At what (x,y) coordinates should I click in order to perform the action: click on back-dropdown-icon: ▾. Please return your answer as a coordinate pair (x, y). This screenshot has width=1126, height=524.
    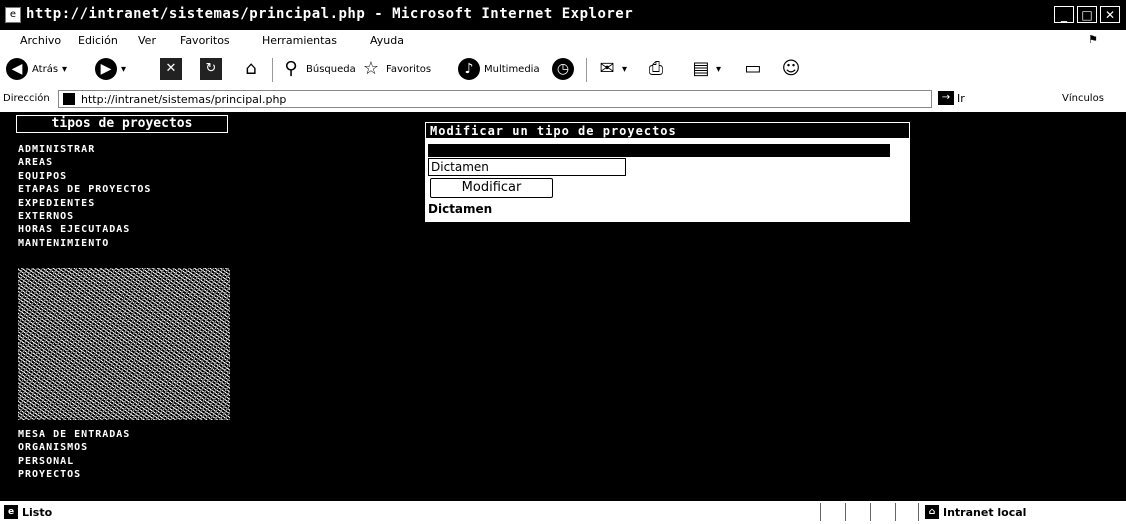
    Looking at the image, I should click on (65, 69).